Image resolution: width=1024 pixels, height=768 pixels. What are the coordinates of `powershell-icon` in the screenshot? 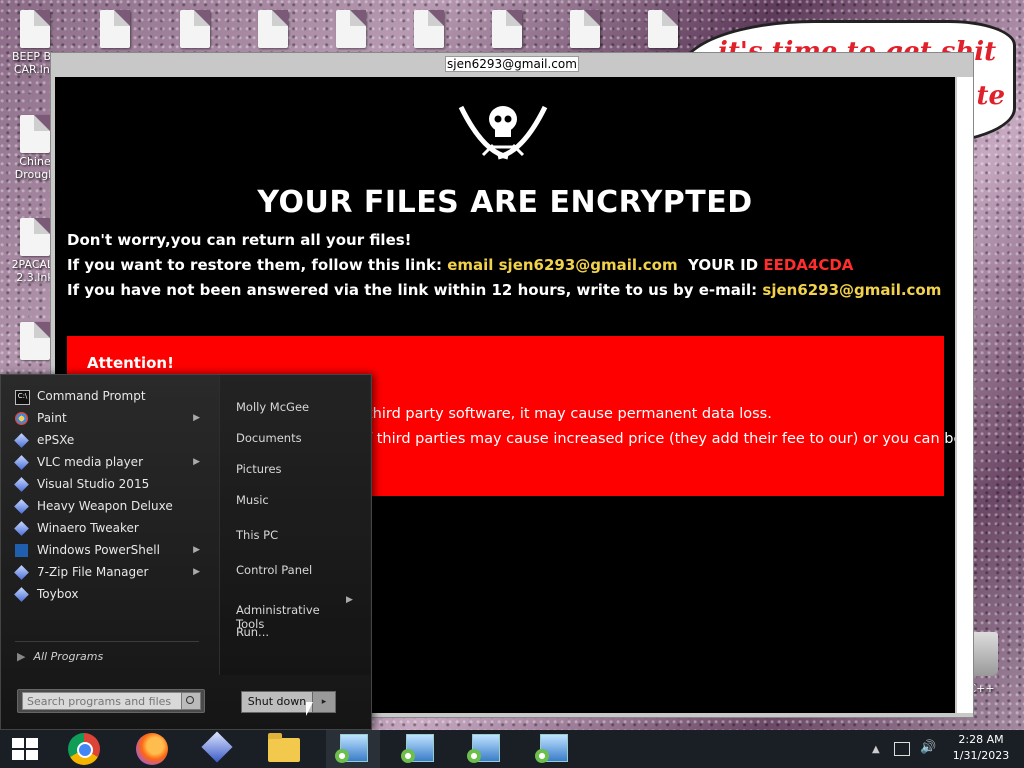 It's located at (21, 550).